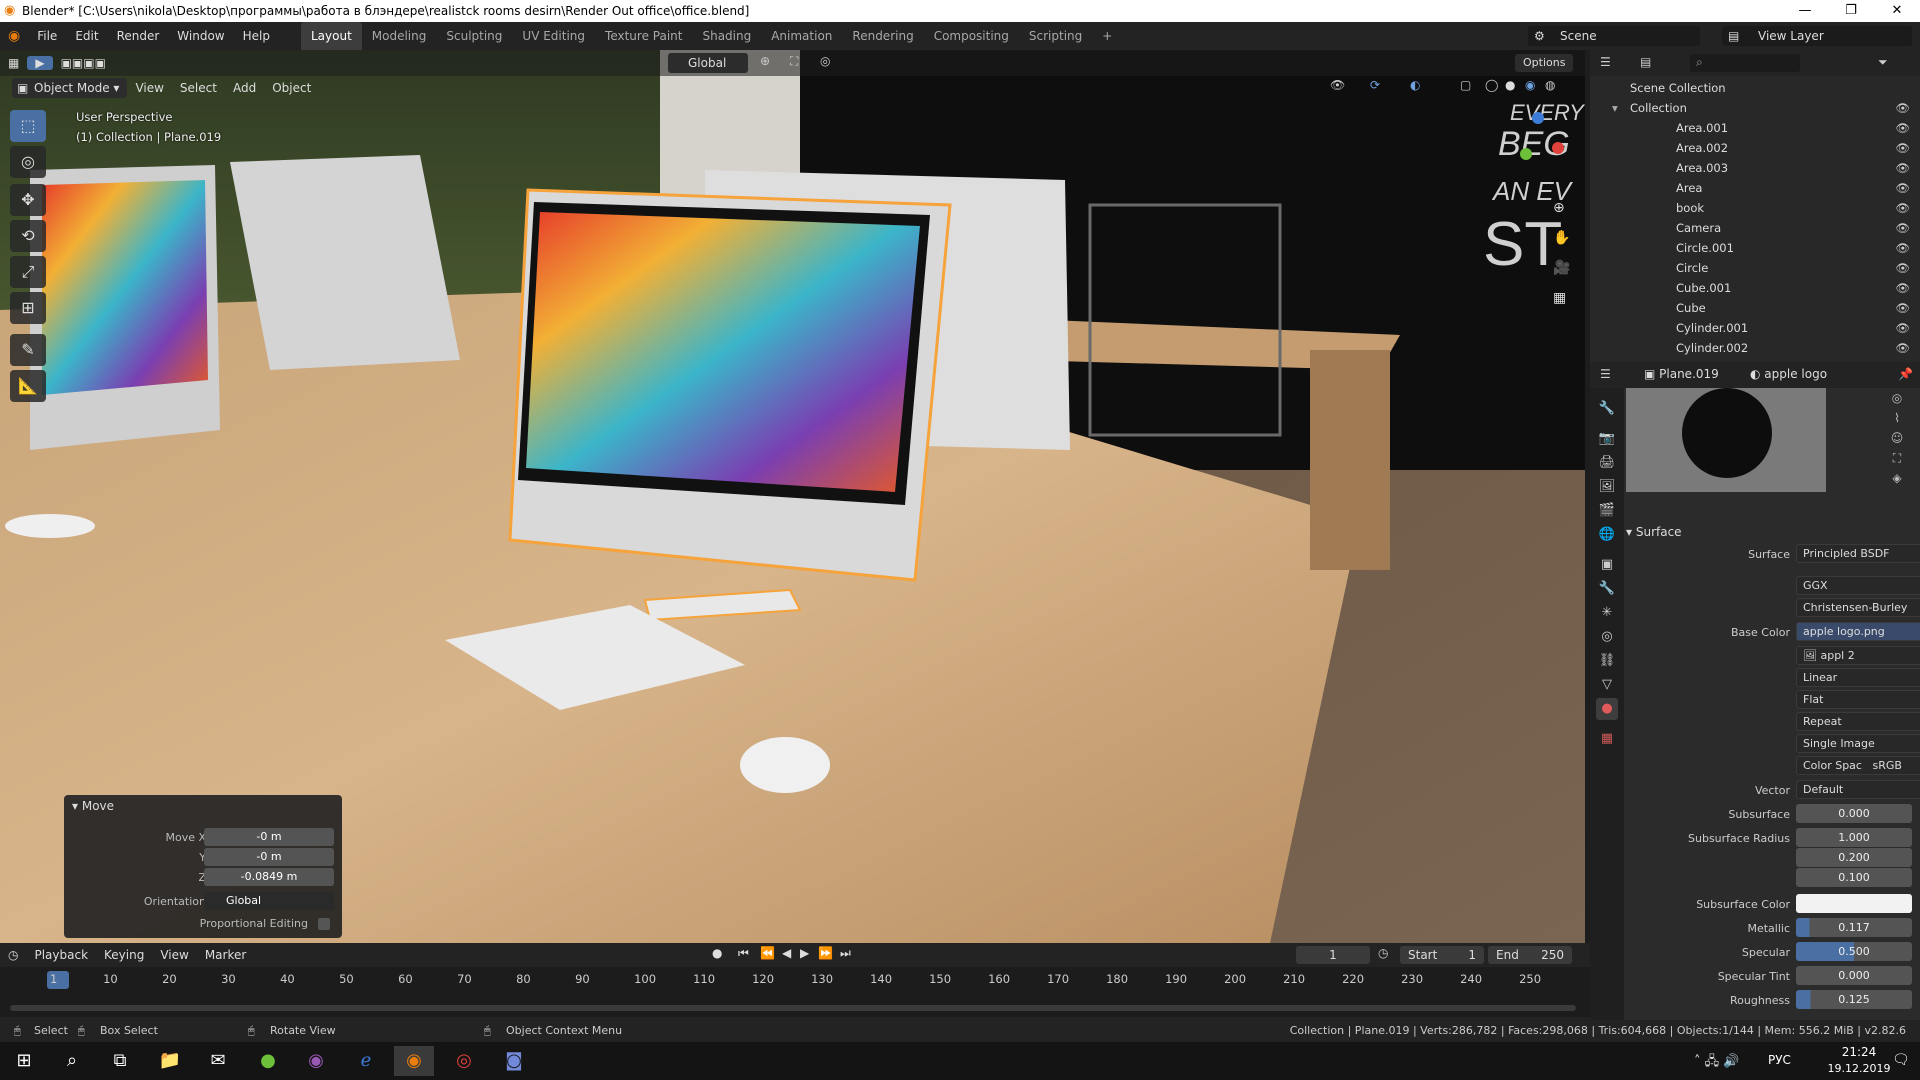 The width and height of the screenshot is (1920, 1080). What do you see at coordinates (1607, 511) in the screenshot?
I see `scene-tab-icon: 🎬` at bounding box center [1607, 511].